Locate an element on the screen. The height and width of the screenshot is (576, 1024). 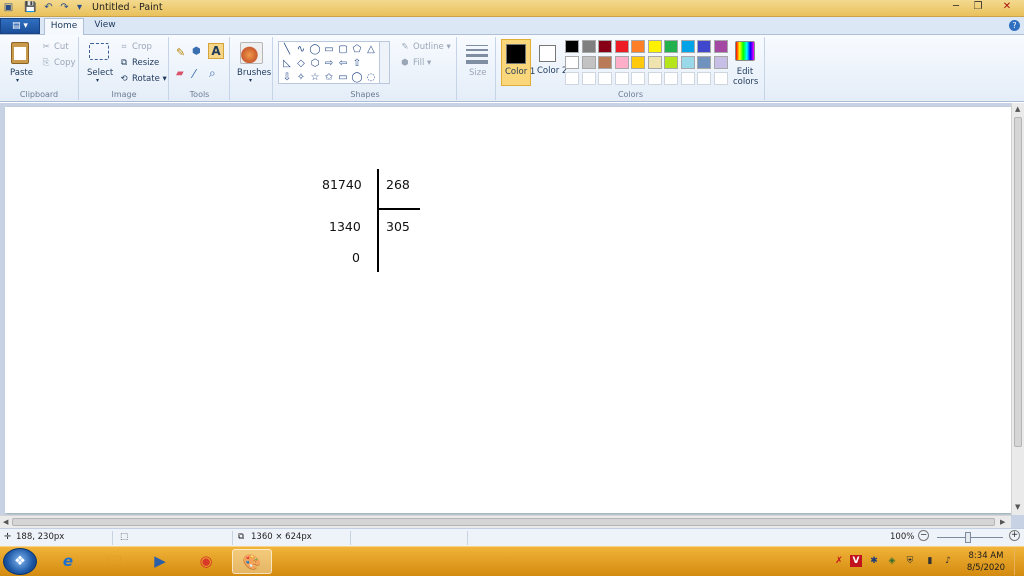
network-tray-icon: ◈ is located at coordinates (892, 561).